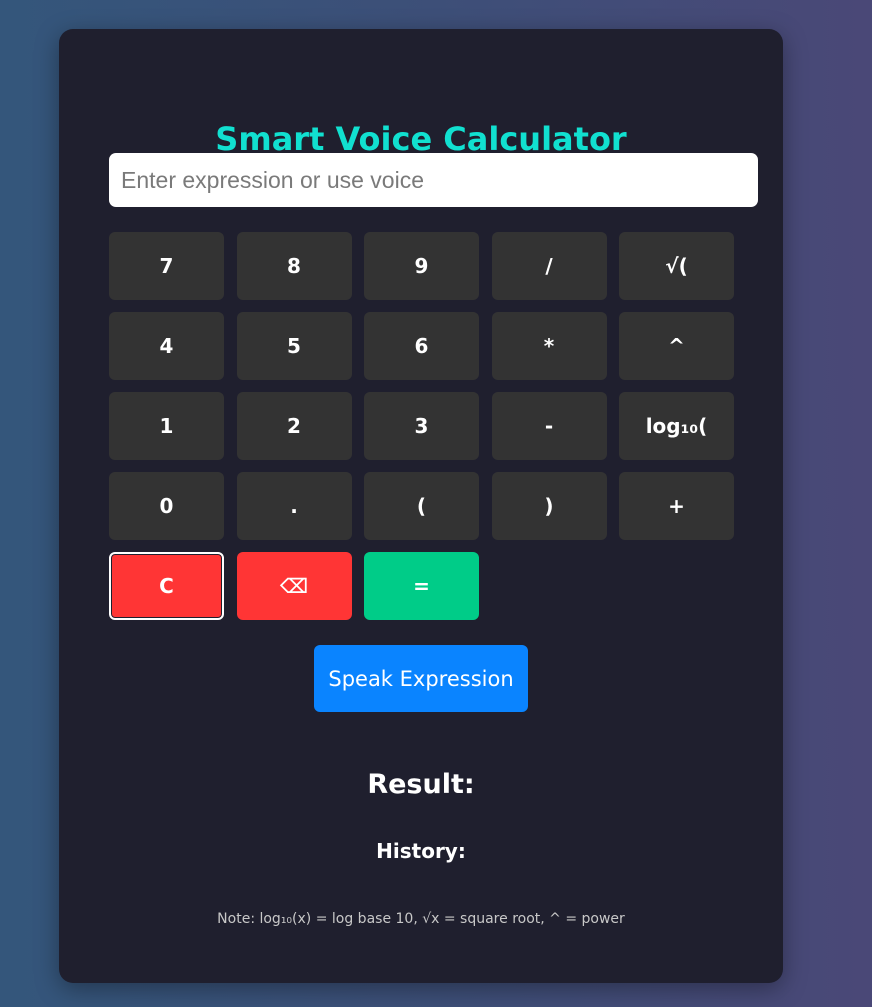 This screenshot has height=1007, width=872. Describe the element at coordinates (549, 426) in the screenshot. I see `key-subtract: -` at that location.